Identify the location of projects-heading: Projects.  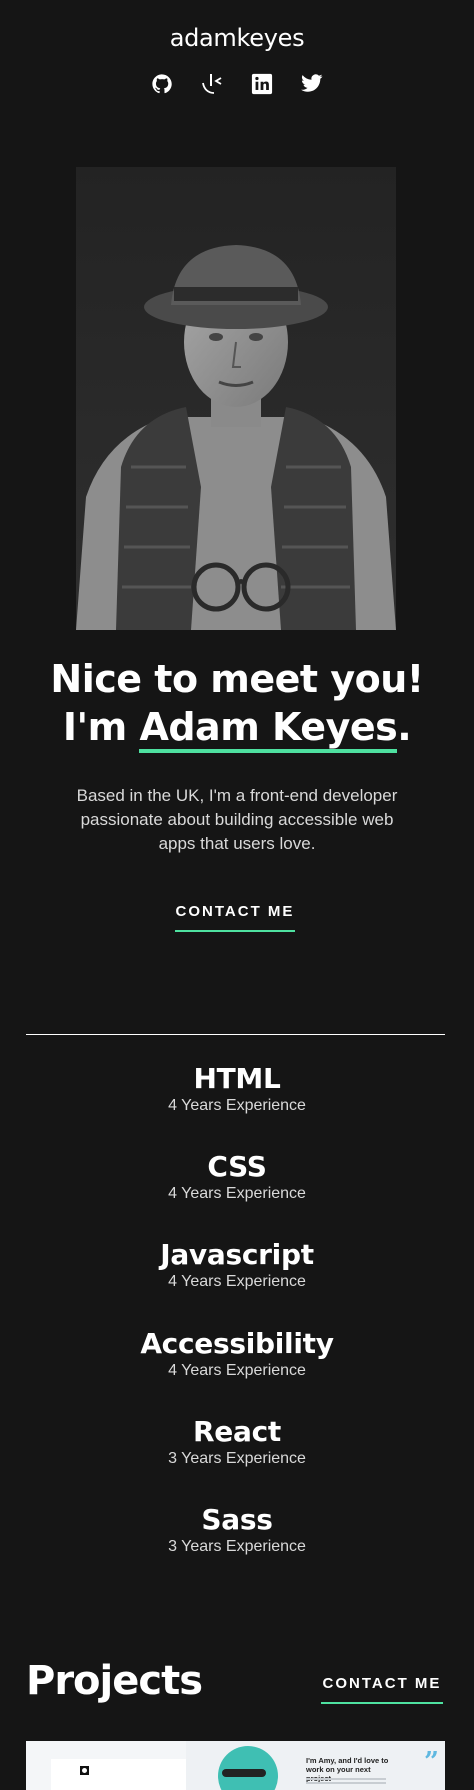
(114, 1681).